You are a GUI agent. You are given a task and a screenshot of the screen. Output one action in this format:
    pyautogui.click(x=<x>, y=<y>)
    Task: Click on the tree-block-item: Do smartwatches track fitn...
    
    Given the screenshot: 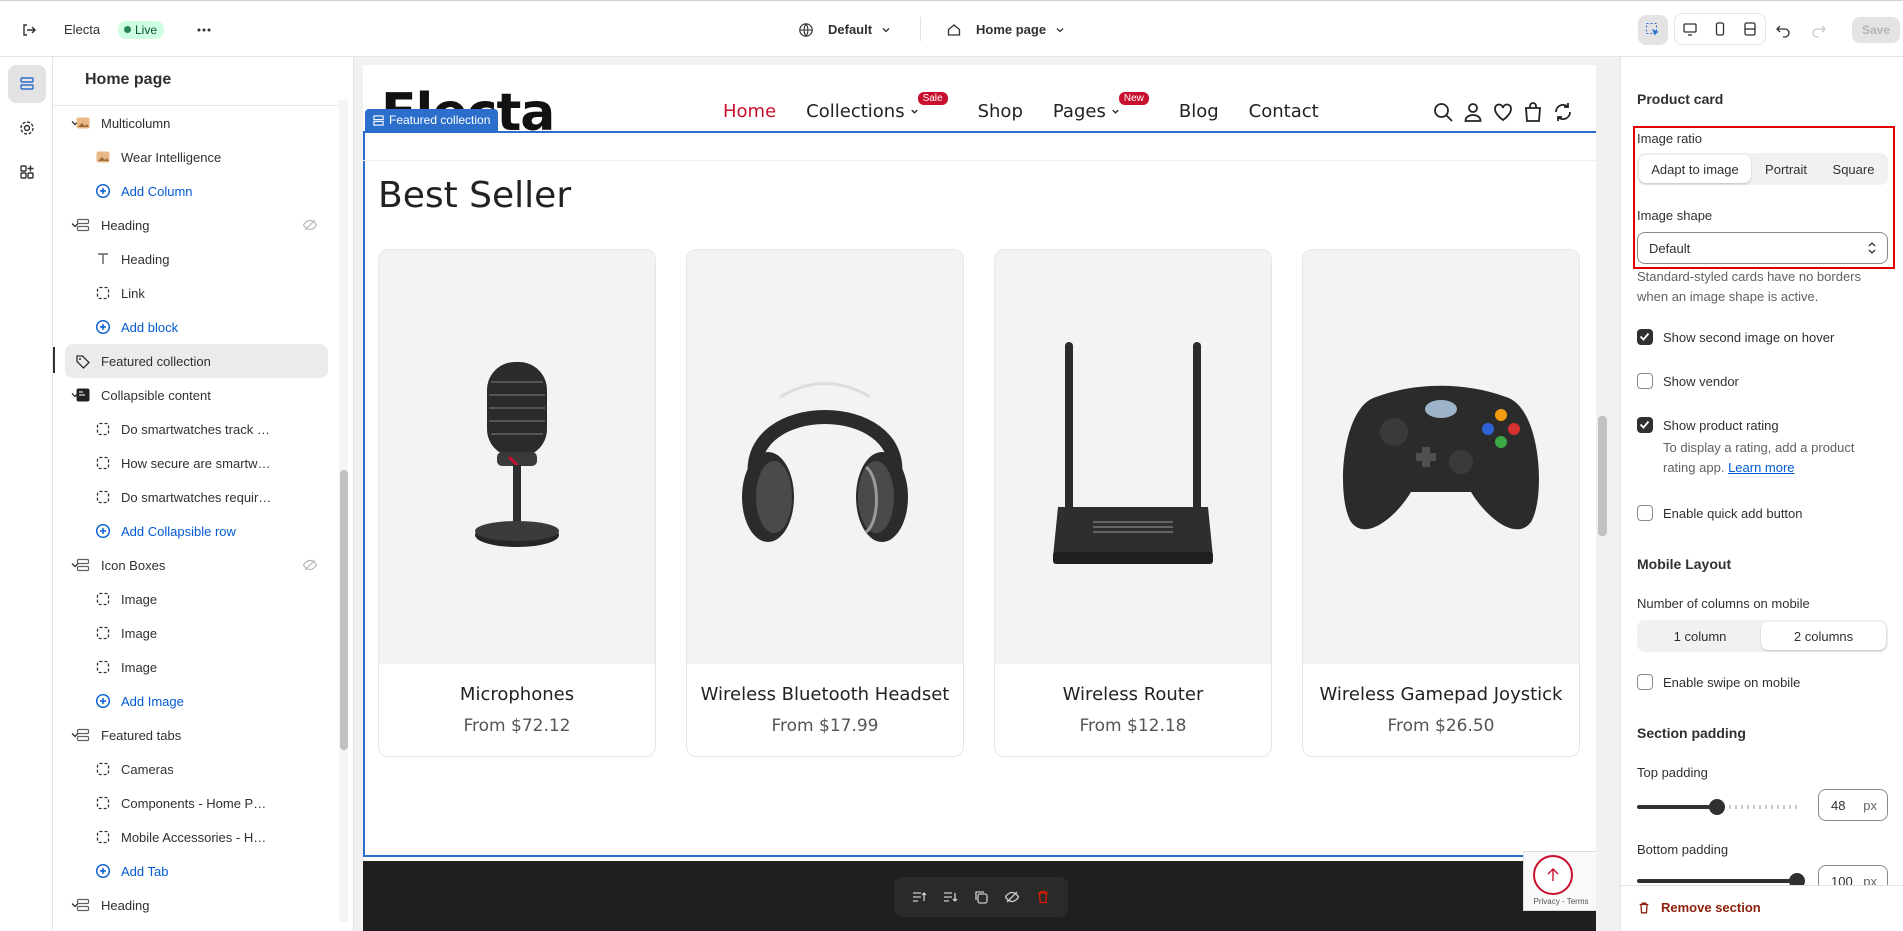 What is the action you would take?
    pyautogui.click(x=195, y=429)
    